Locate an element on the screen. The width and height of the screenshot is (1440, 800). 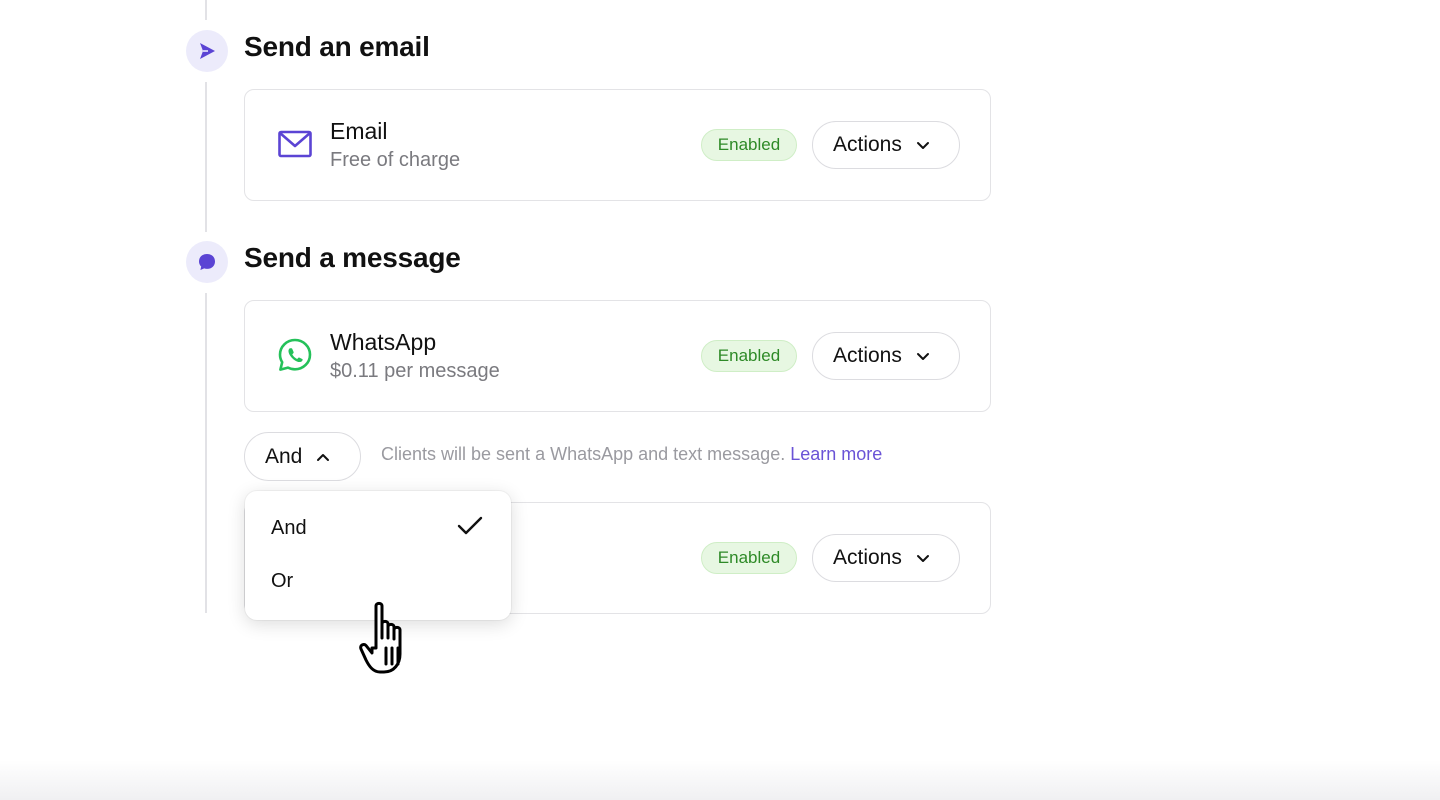
bottom-fade is located at coordinates (720, 780).